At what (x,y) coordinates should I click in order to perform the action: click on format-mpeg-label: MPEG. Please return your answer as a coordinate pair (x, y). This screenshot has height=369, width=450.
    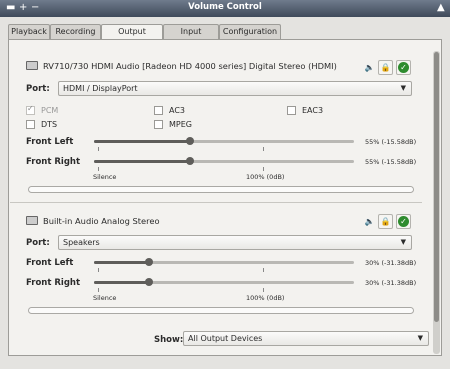
    Looking at the image, I should click on (180, 124).